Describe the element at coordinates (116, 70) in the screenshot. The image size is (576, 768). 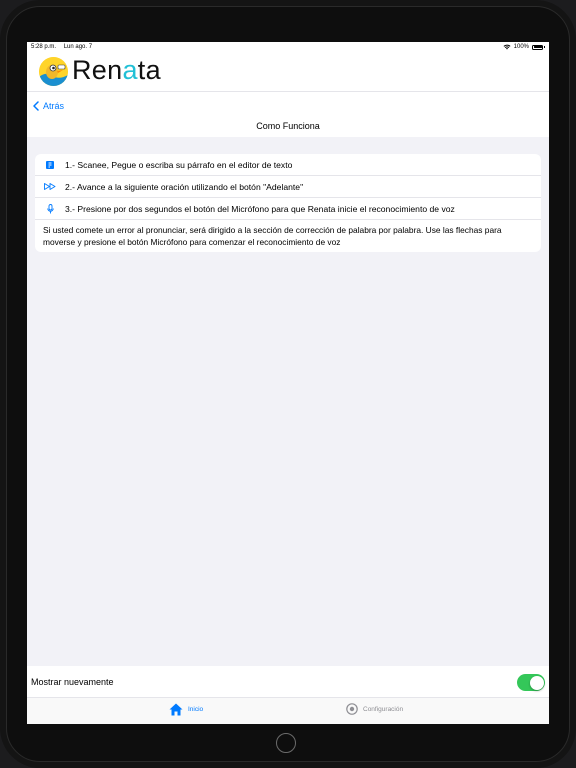
I see `app-logo-text: Renata` at that location.